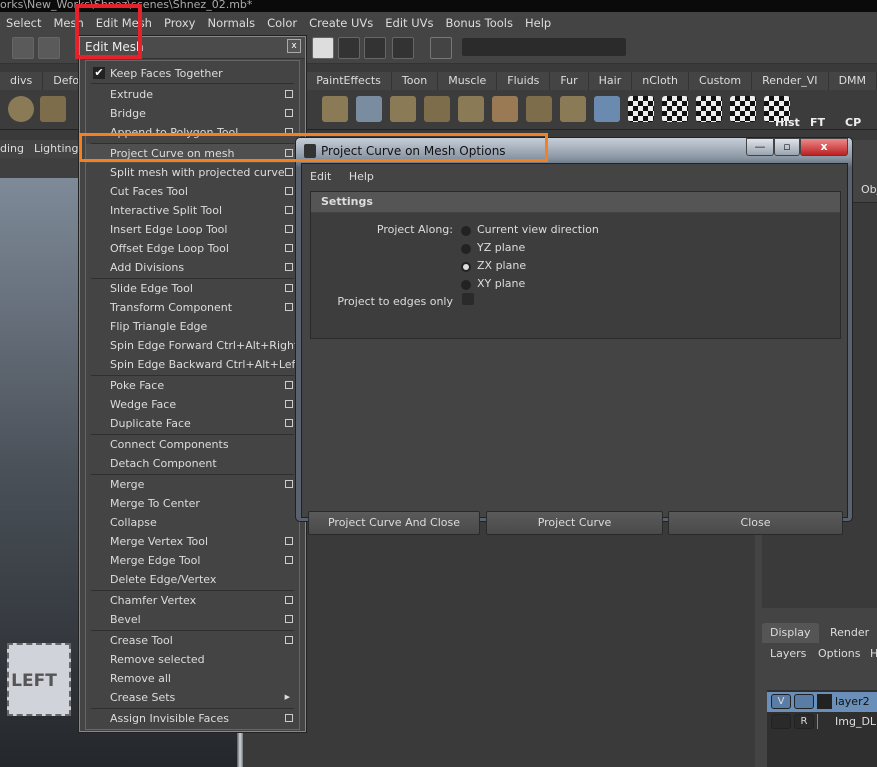 The height and width of the screenshot is (767, 877). I want to click on menu-item-chamfer-vertex: Chamfer Vertex, so click(192, 600).